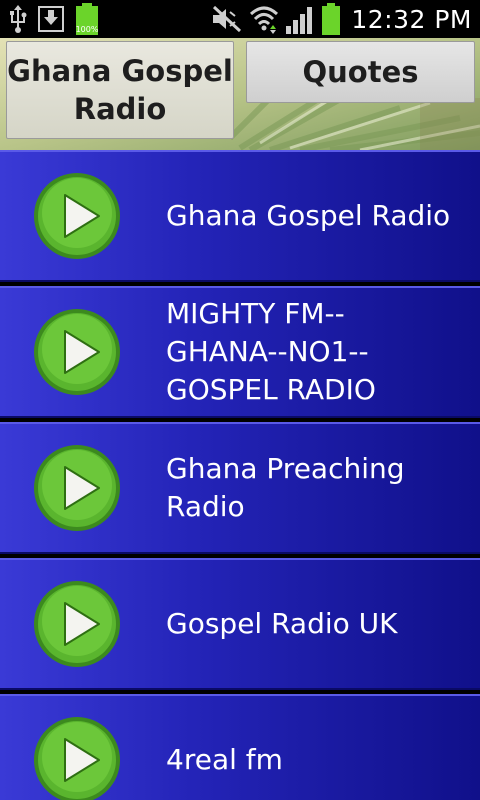  Describe the element at coordinates (18, 19) in the screenshot. I see `usb-icon` at that location.